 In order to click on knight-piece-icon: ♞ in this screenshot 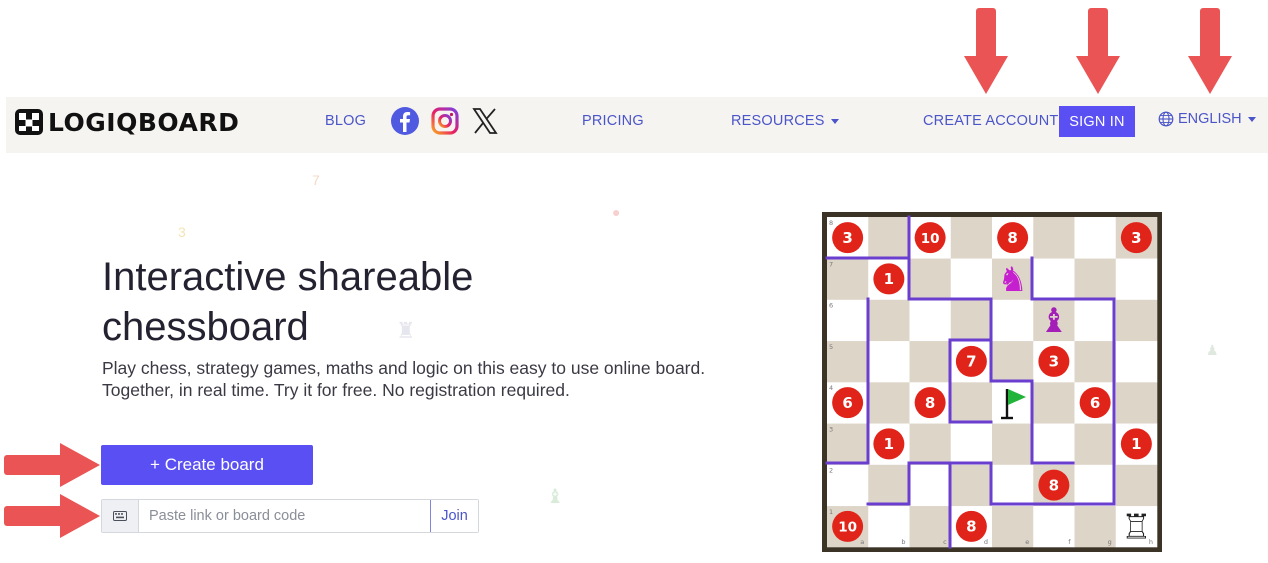, I will do `click(1012, 280)`.